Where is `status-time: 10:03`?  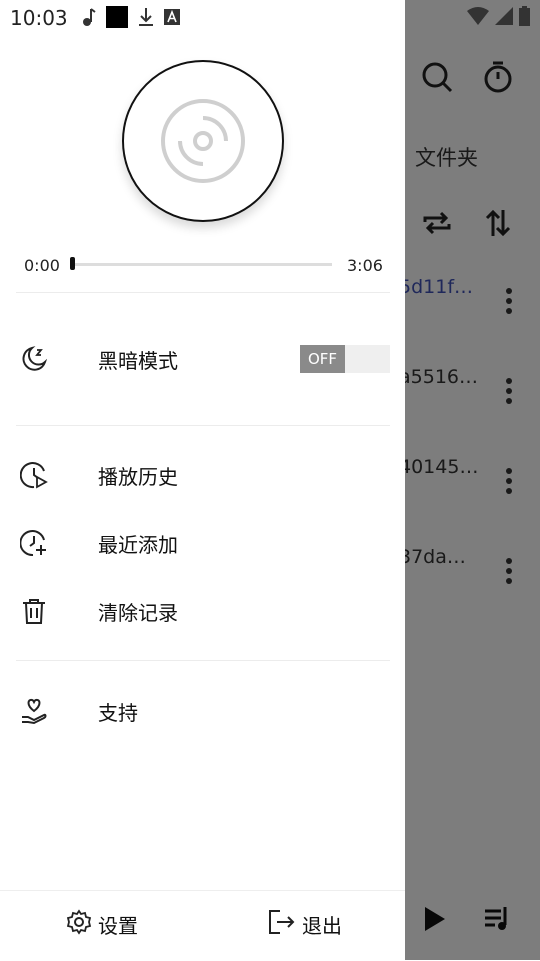 status-time: 10:03 is located at coordinates (39, 18).